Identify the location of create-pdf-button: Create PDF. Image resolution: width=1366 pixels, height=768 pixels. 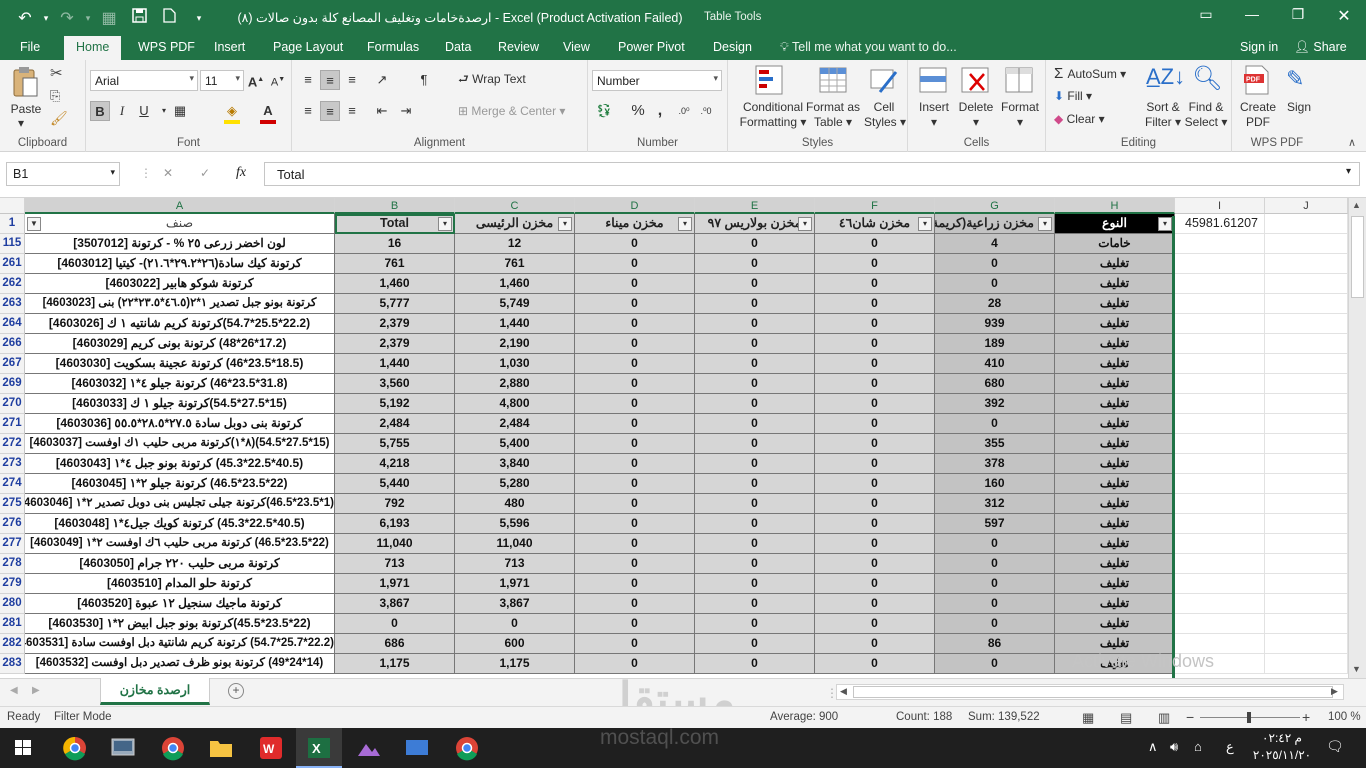
(1258, 115).